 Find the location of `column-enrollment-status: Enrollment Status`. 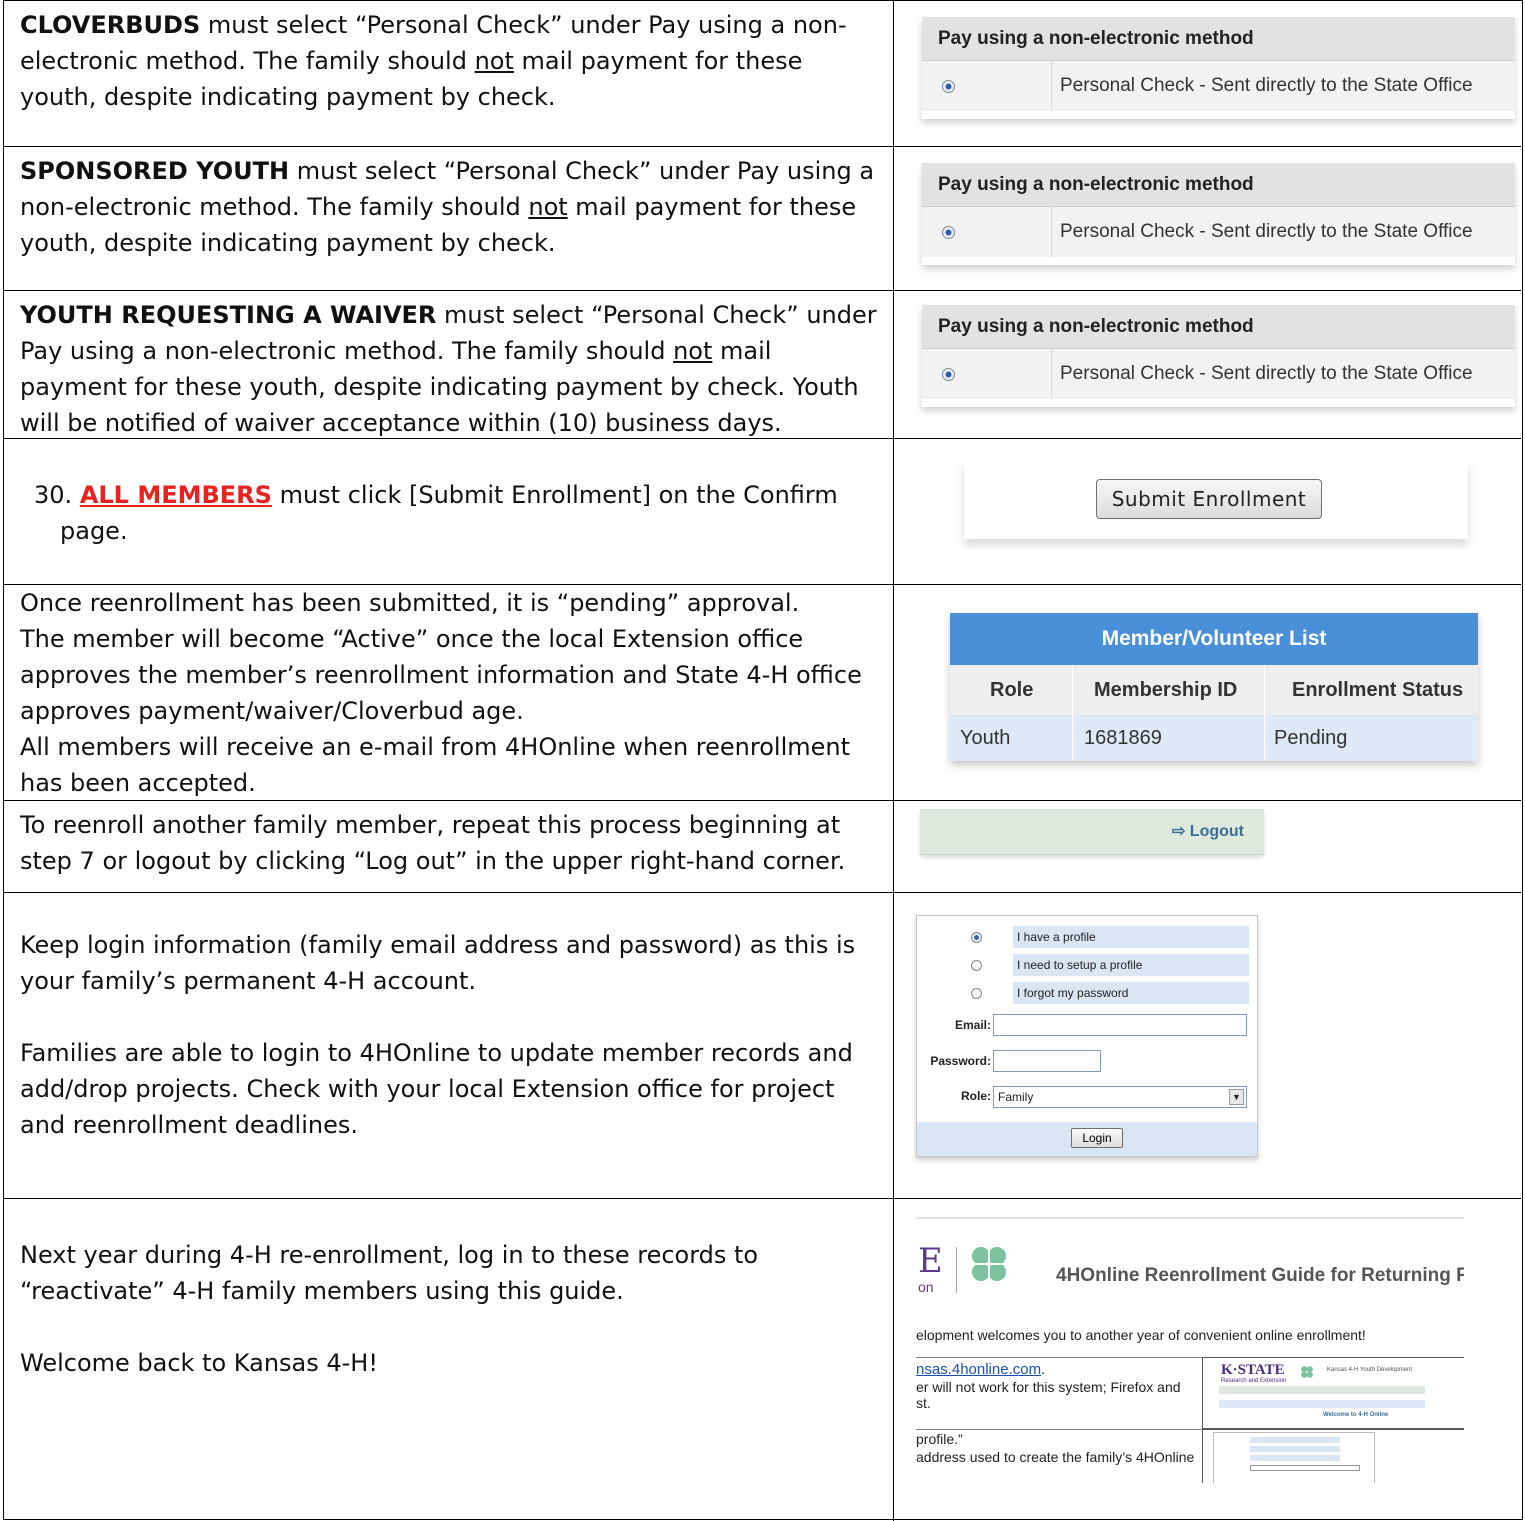

column-enrollment-status: Enrollment Status is located at coordinates (1378, 690).